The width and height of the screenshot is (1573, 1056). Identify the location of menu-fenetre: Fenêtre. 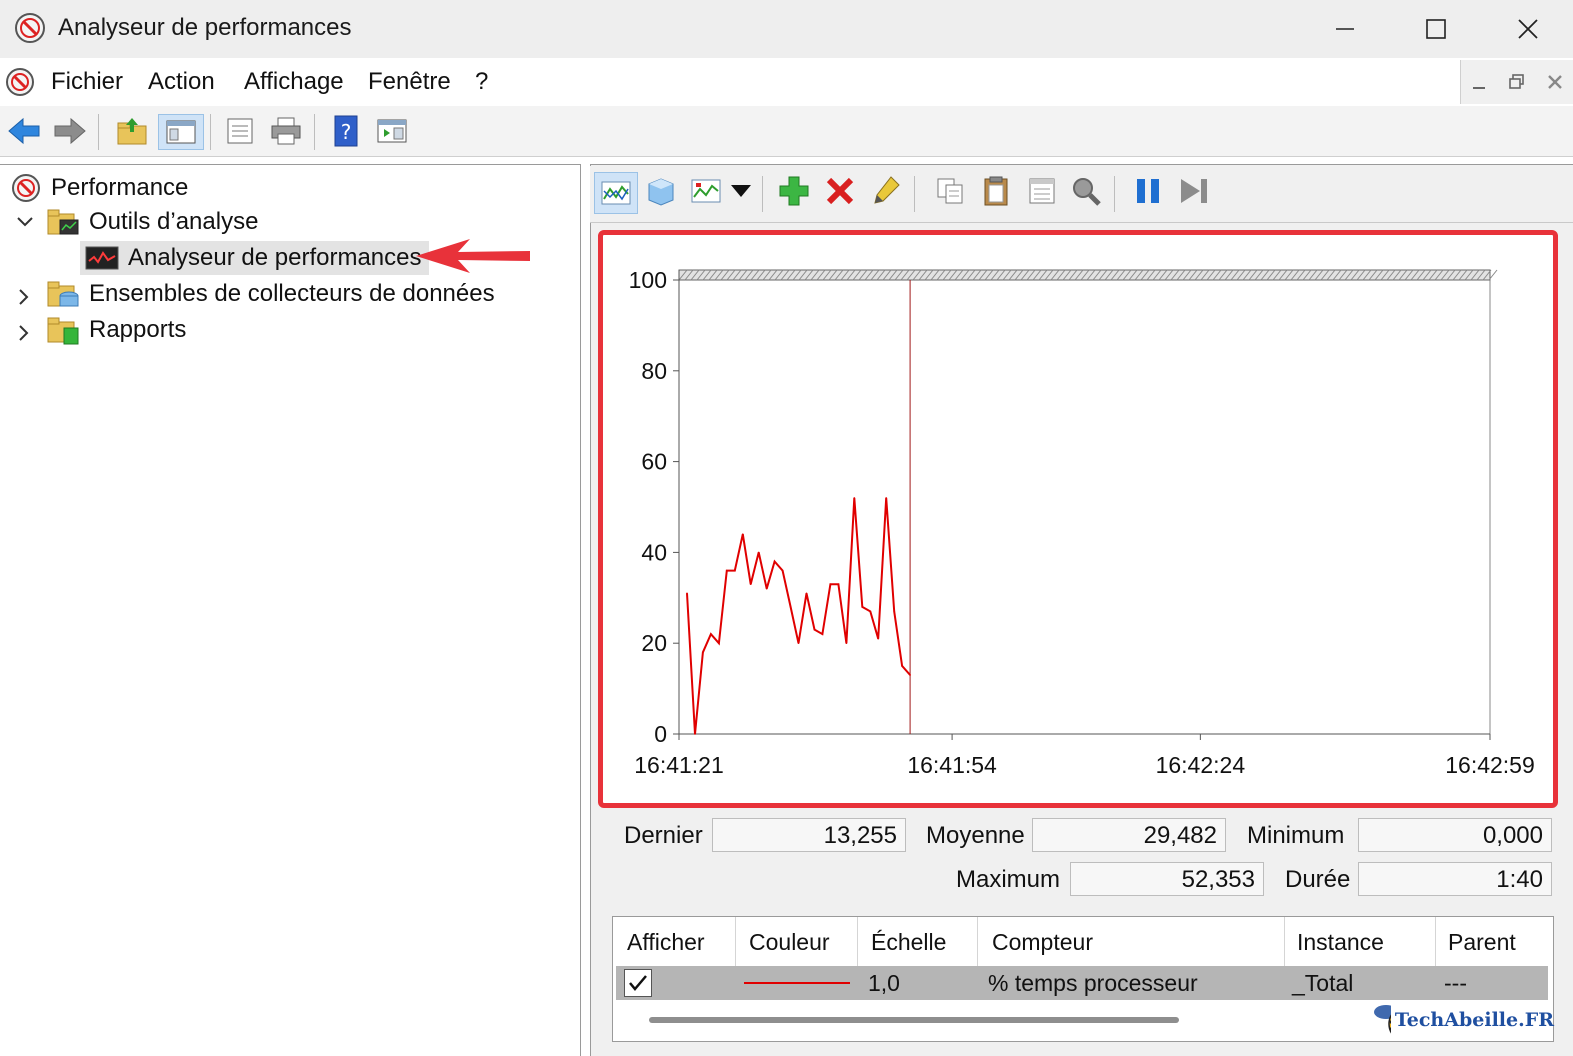
(409, 82).